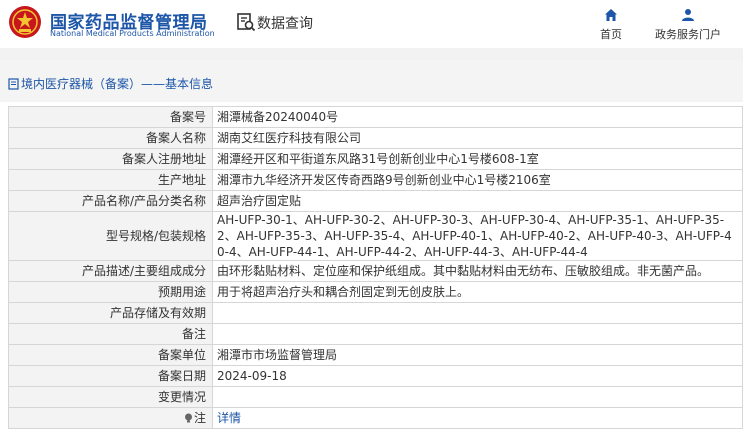 This screenshot has width=743, height=440. Describe the element at coordinates (477, 180) in the screenshot. I see `field-value: 湘潭市九华经济开发区传奇西路9号创新创业中心1号楼2106室` at that location.